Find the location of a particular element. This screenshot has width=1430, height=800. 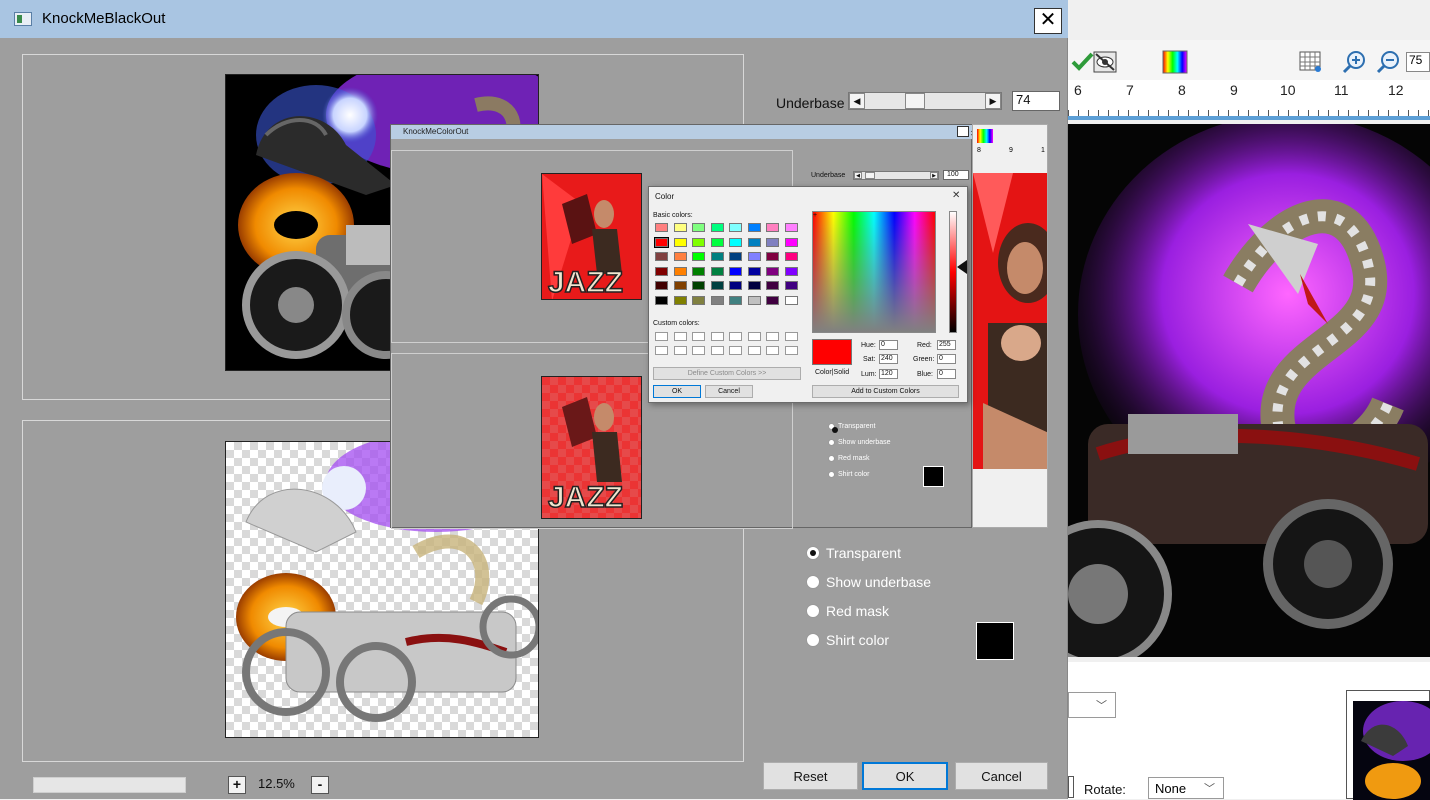

red-input: 255 is located at coordinates (946, 345).